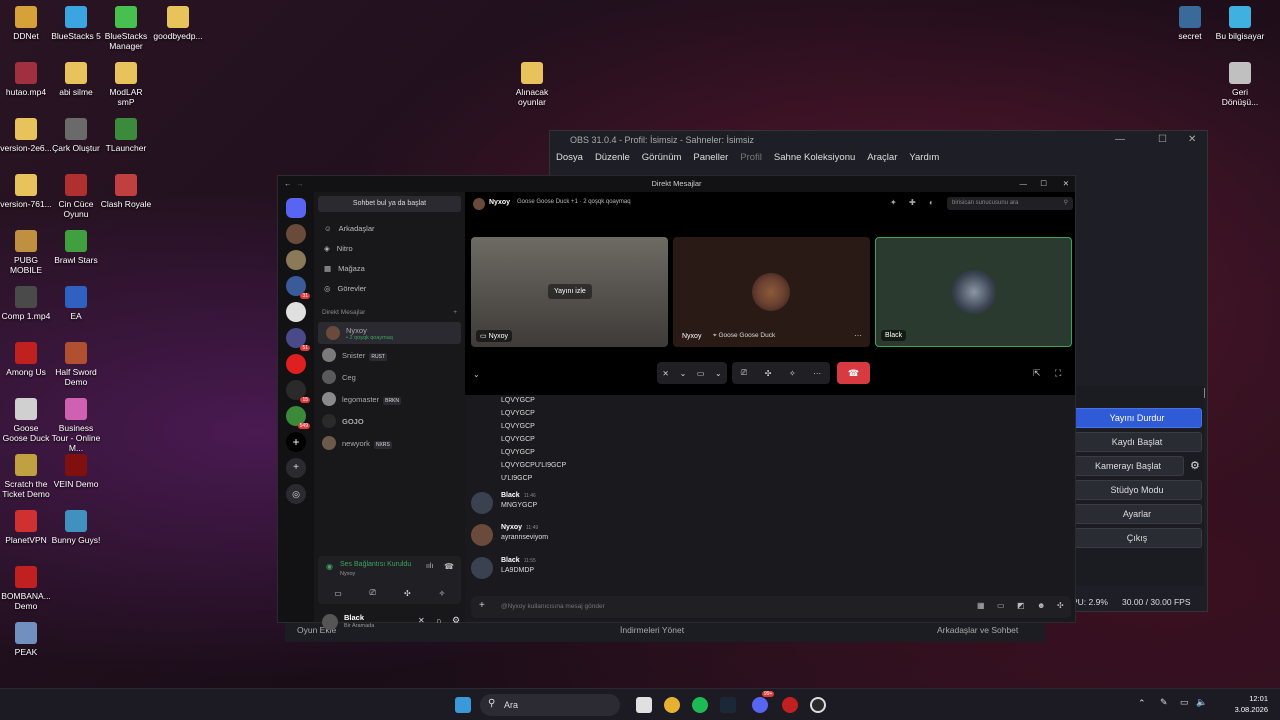 The width and height of the screenshot is (1280, 720). Describe the element at coordinates (389, 399) in the screenshot. I see `dm-item: legomaster BRKN` at that location.